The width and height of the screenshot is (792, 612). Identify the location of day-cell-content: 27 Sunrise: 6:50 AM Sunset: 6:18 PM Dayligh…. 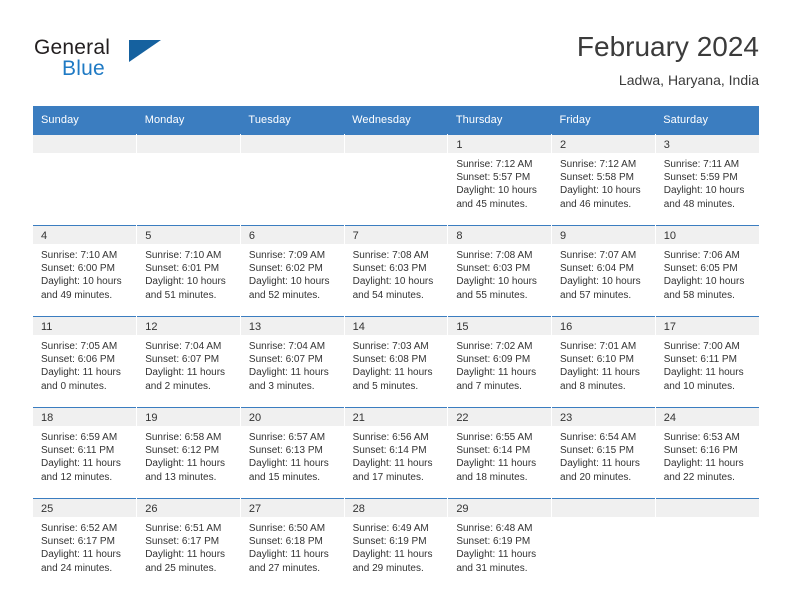
(292, 544).